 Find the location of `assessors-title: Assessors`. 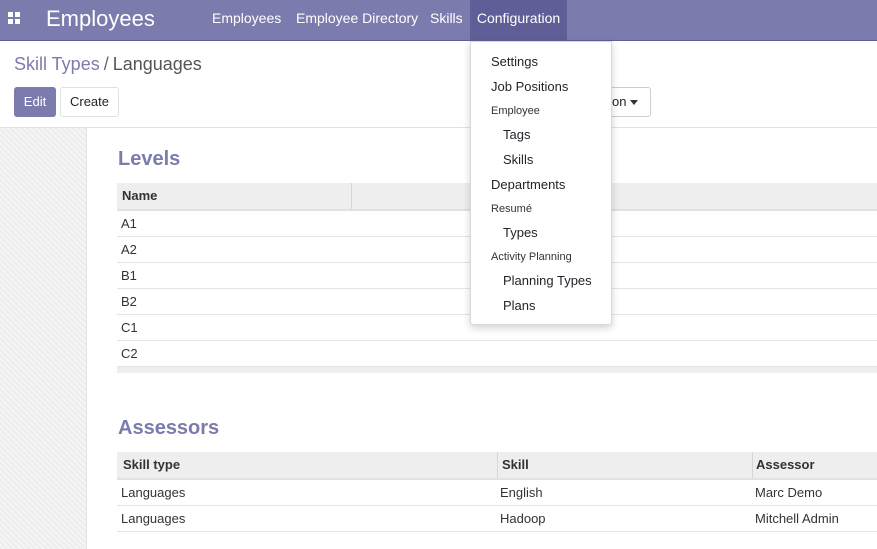

assessors-title: Assessors is located at coordinates (169, 428).